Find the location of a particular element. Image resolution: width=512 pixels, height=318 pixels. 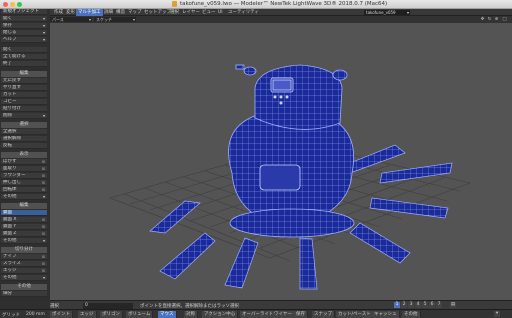

mode-action-center: アクション中心 is located at coordinates (220, 314).